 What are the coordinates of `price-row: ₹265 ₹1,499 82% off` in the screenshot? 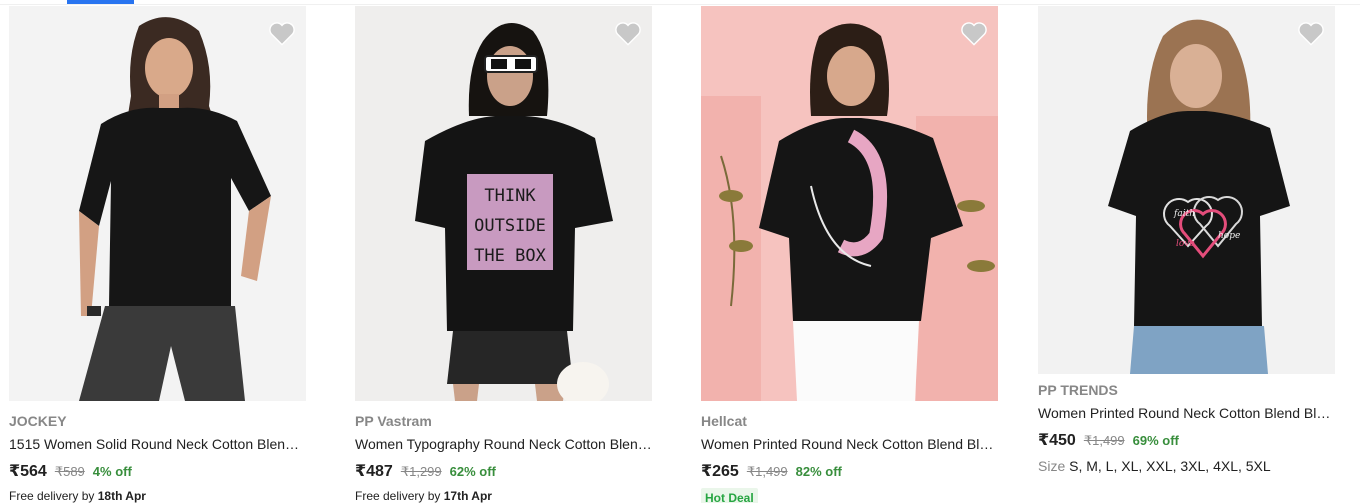 It's located at (849, 471).